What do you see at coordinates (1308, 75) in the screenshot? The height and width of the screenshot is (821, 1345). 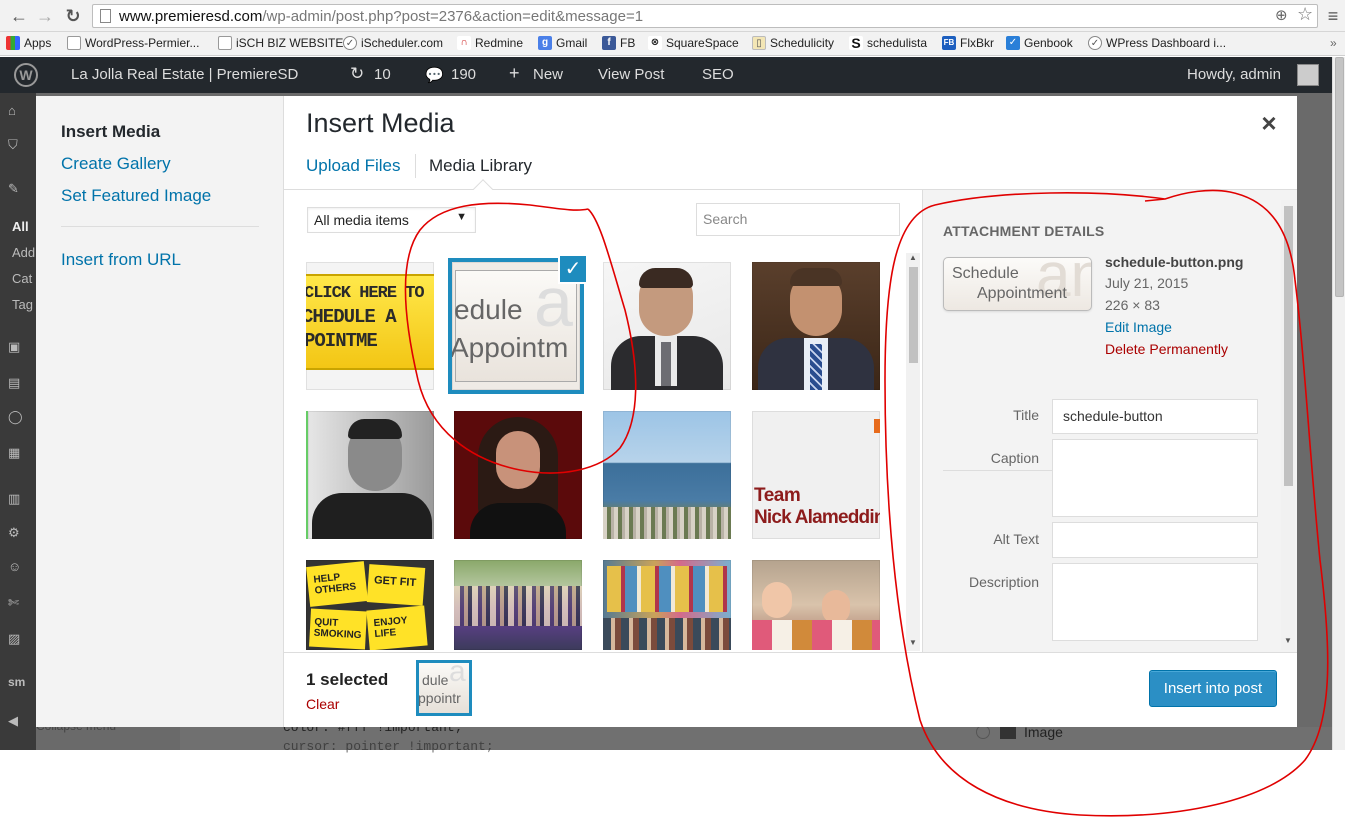 I see `avatar` at bounding box center [1308, 75].